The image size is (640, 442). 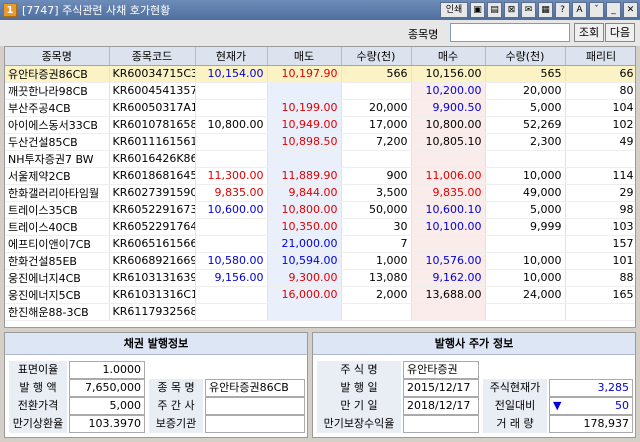 What do you see at coordinates (255, 424) in the screenshot?
I see `guarantor-value` at bounding box center [255, 424].